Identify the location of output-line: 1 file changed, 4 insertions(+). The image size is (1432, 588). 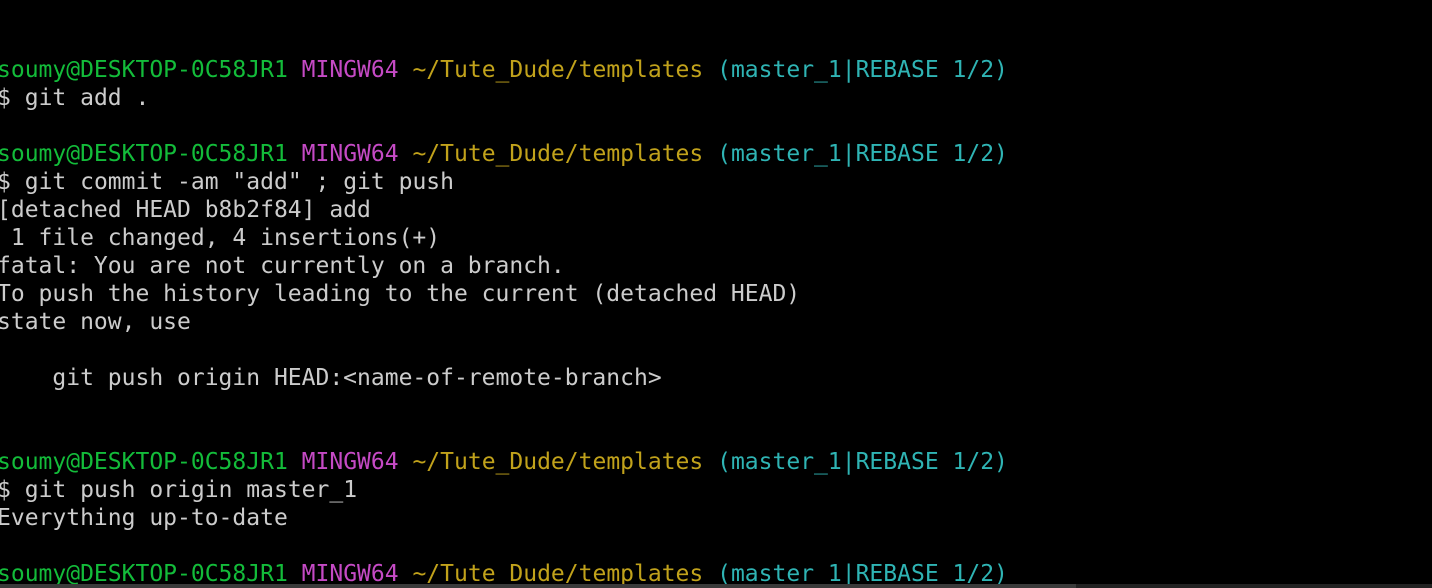
(220, 238).